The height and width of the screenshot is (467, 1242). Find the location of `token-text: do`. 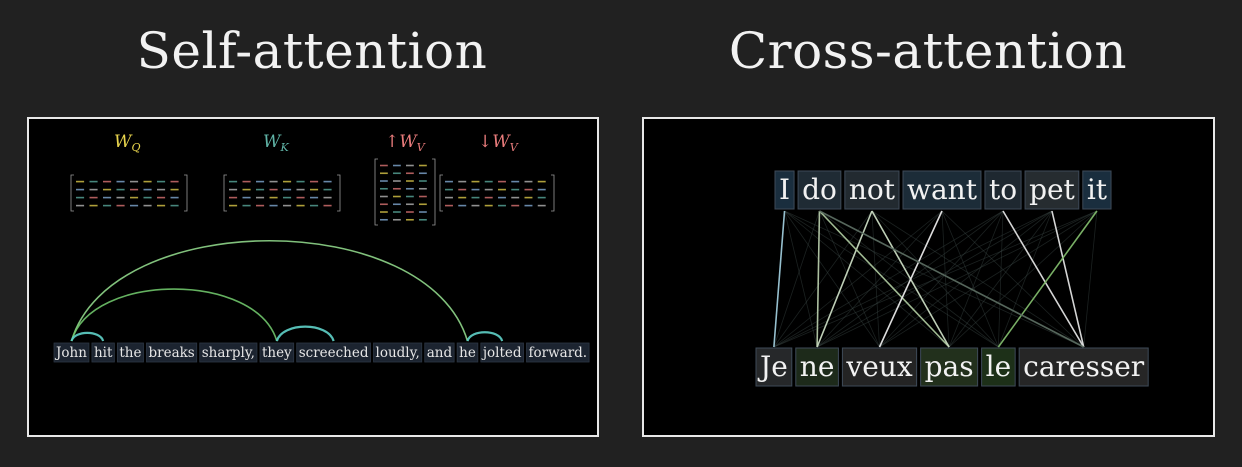

token-text: do is located at coordinates (819, 189).